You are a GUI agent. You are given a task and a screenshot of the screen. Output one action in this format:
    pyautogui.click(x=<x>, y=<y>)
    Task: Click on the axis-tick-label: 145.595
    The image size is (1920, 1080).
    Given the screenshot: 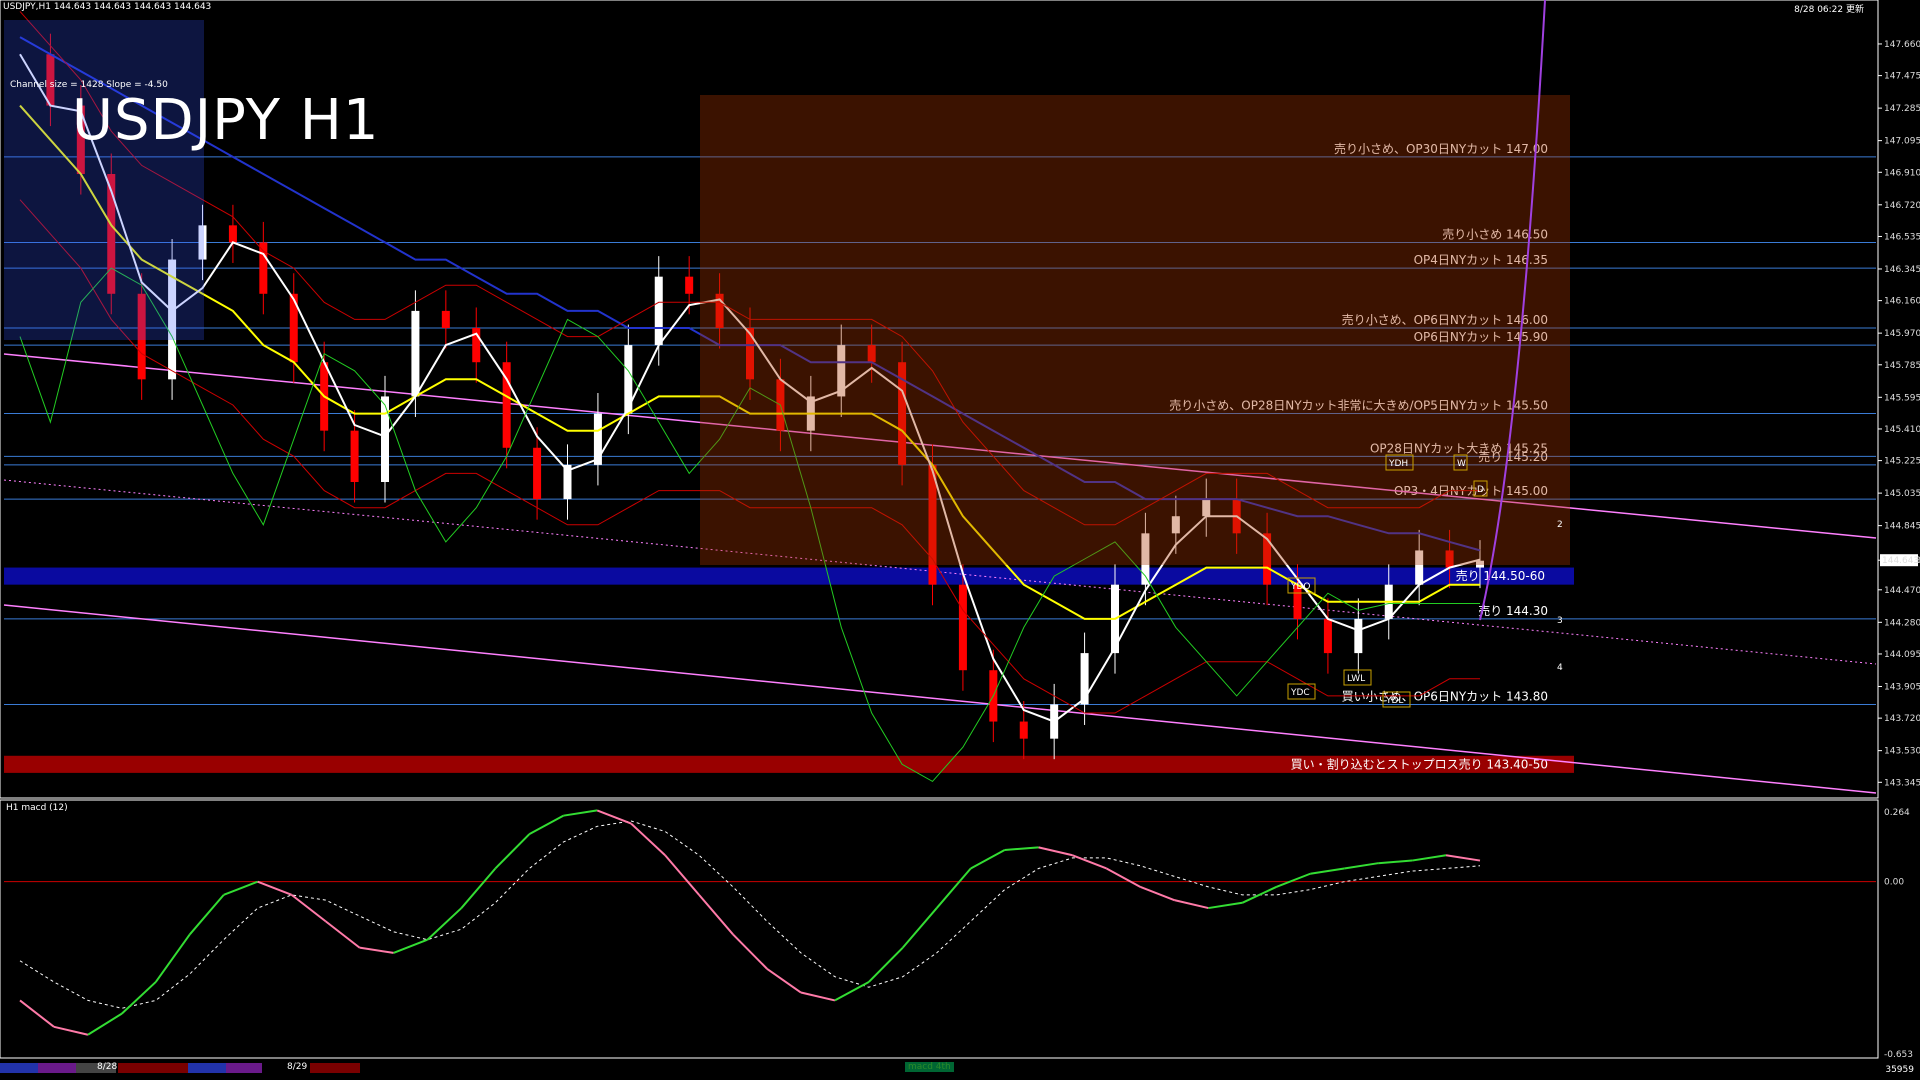 What is the action you would take?
    pyautogui.click(x=1902, y=398)
    